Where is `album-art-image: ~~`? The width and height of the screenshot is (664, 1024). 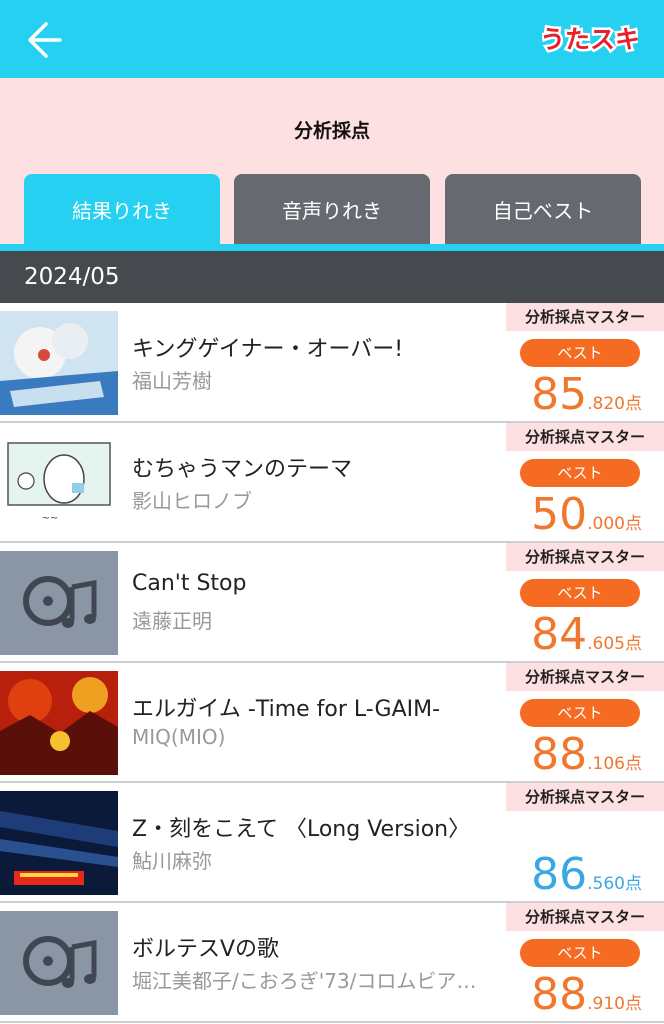 album-art-image: ~~ is located at coordinates (59, 483).